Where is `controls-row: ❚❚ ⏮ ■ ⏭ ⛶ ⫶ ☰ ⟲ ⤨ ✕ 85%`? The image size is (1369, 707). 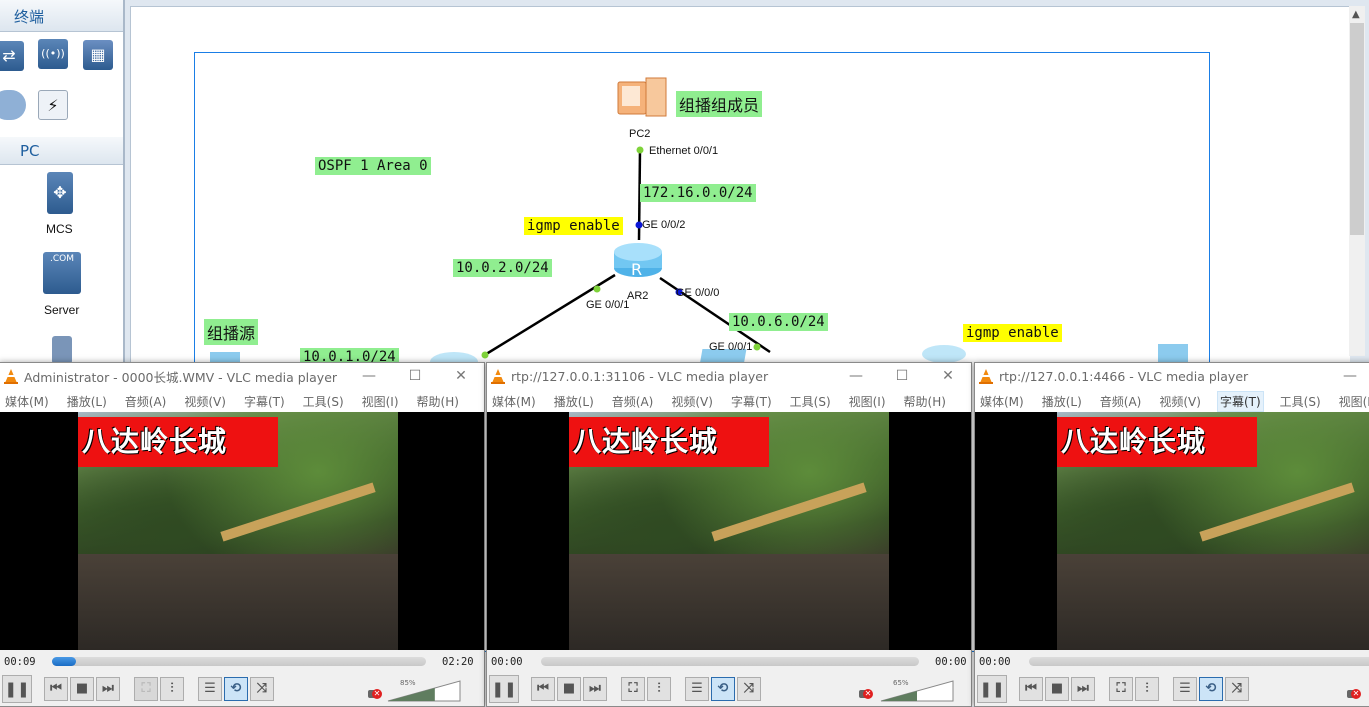
controls-row: ❚❚ ⏮ ■ ⏭ ⛶ ⫶ ☰ ⟲ ⤨ ✕ 85% is located at coordinates (242, 690).